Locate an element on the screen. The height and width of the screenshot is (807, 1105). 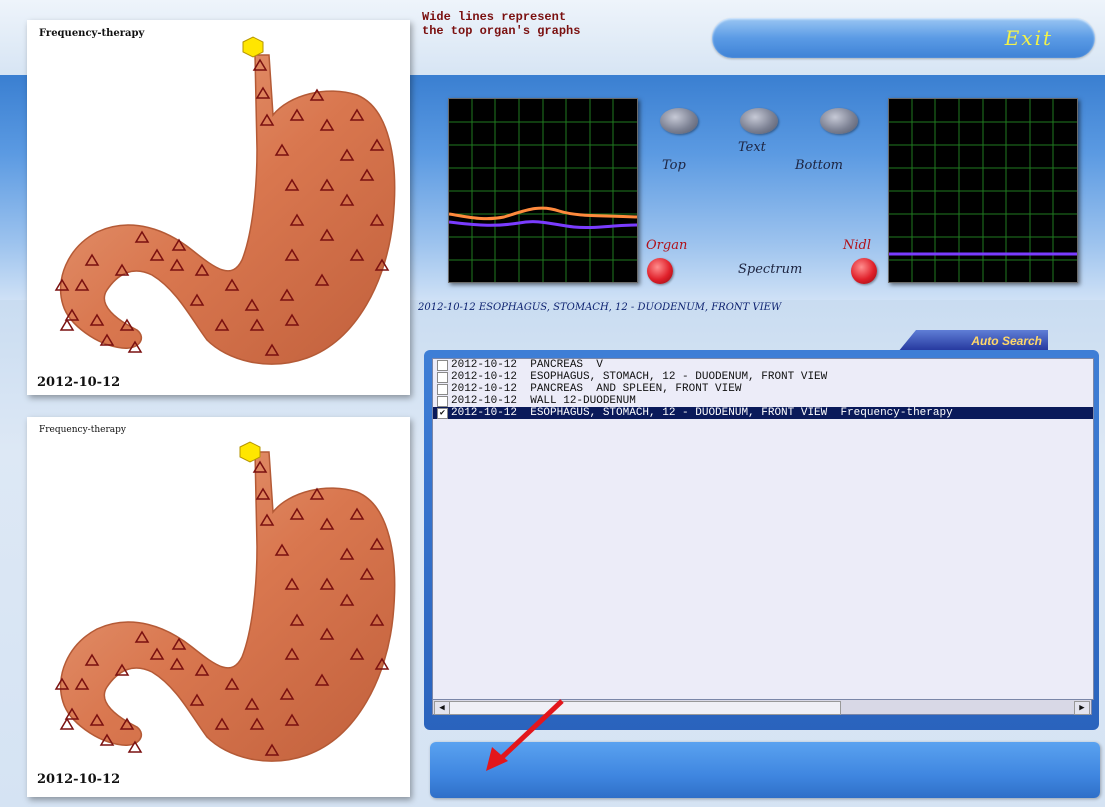
list-item-text: 2012-10-12 PANCREAS V is located at coordinates (527, 365).